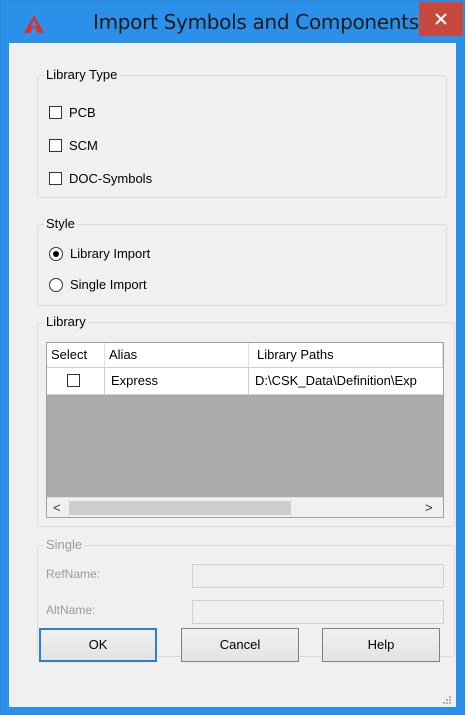 Image resolution: width=467 pixels, height=715 pixels. I want to click on dialog-title: Import Symbols and Components, so click(256, 22).